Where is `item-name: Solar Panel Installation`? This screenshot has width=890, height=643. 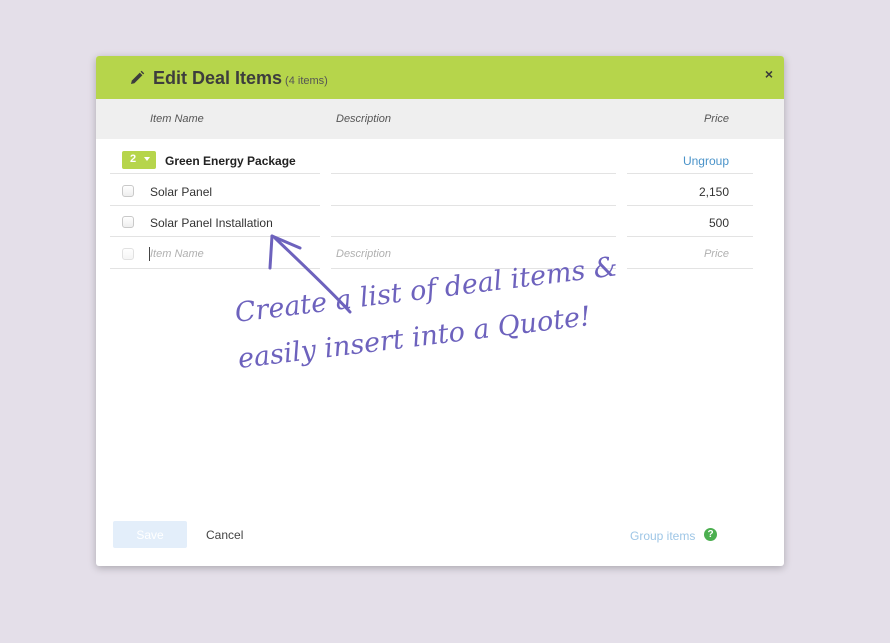 item-name: Solar Panel Installation is located at coordinates (211, 223).